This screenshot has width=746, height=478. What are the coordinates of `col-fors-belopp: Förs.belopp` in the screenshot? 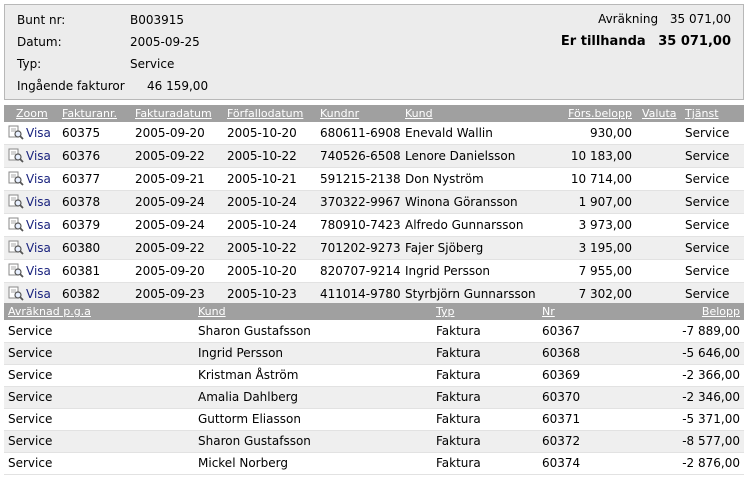 It's located at (595, 113).